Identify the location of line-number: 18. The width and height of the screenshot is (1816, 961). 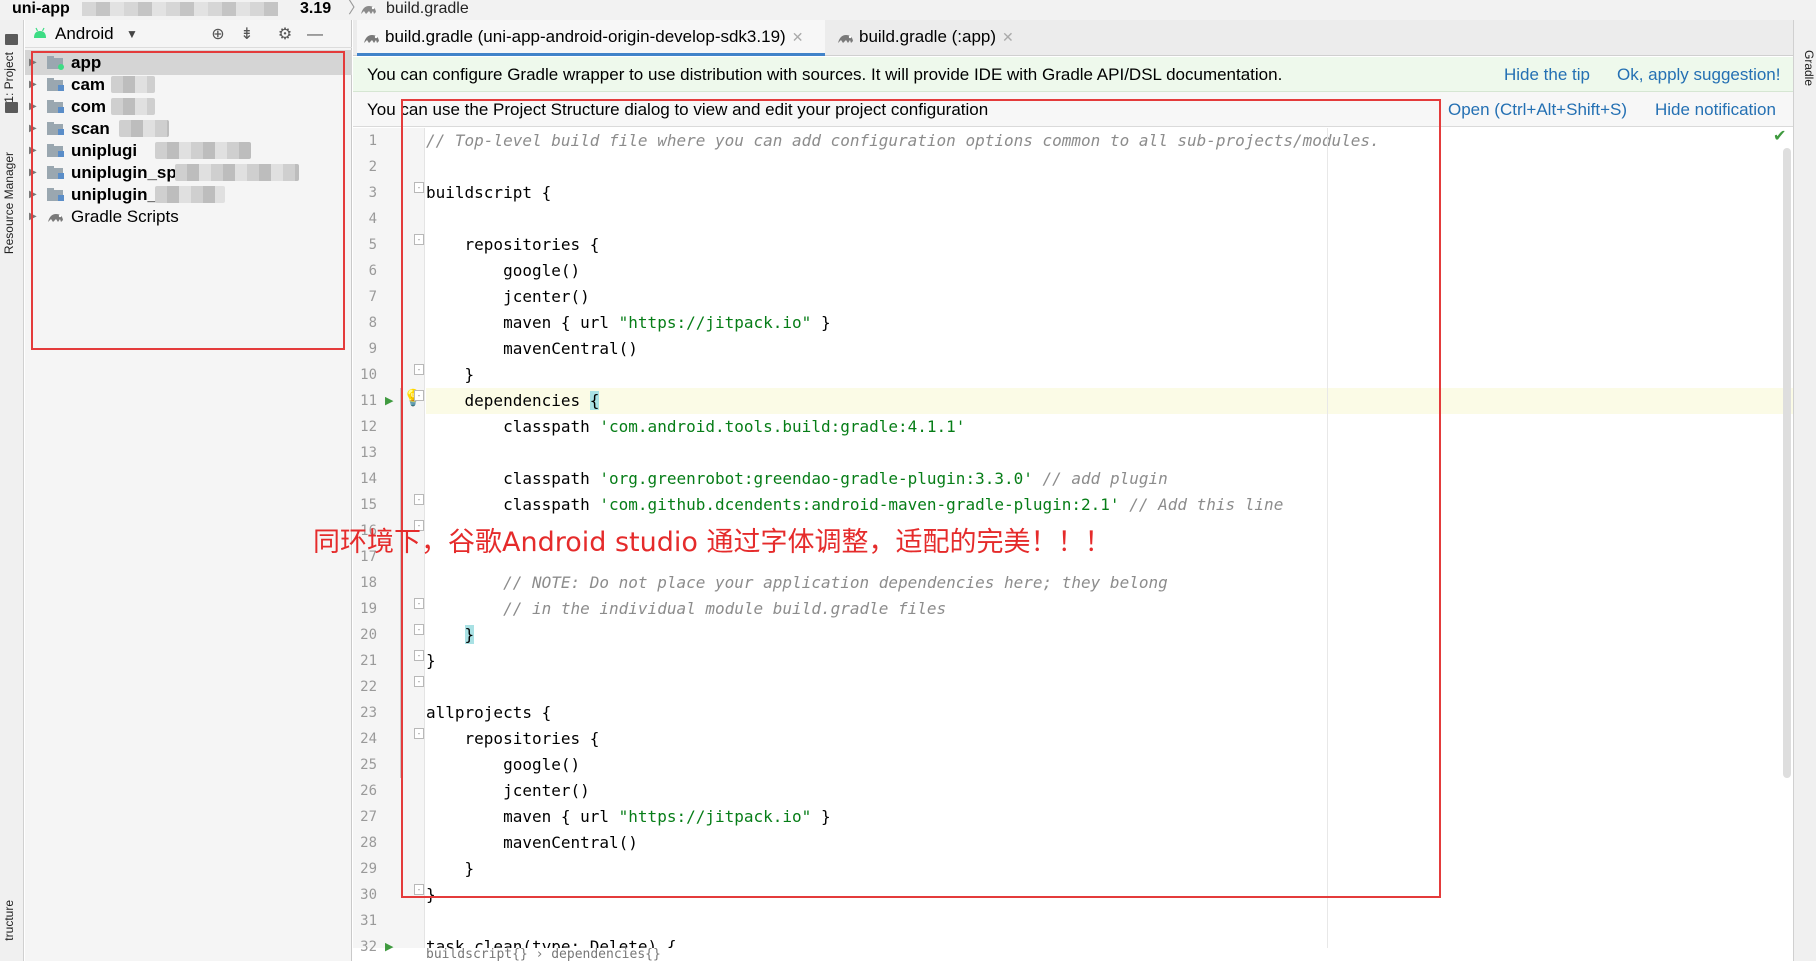
(368, 583).